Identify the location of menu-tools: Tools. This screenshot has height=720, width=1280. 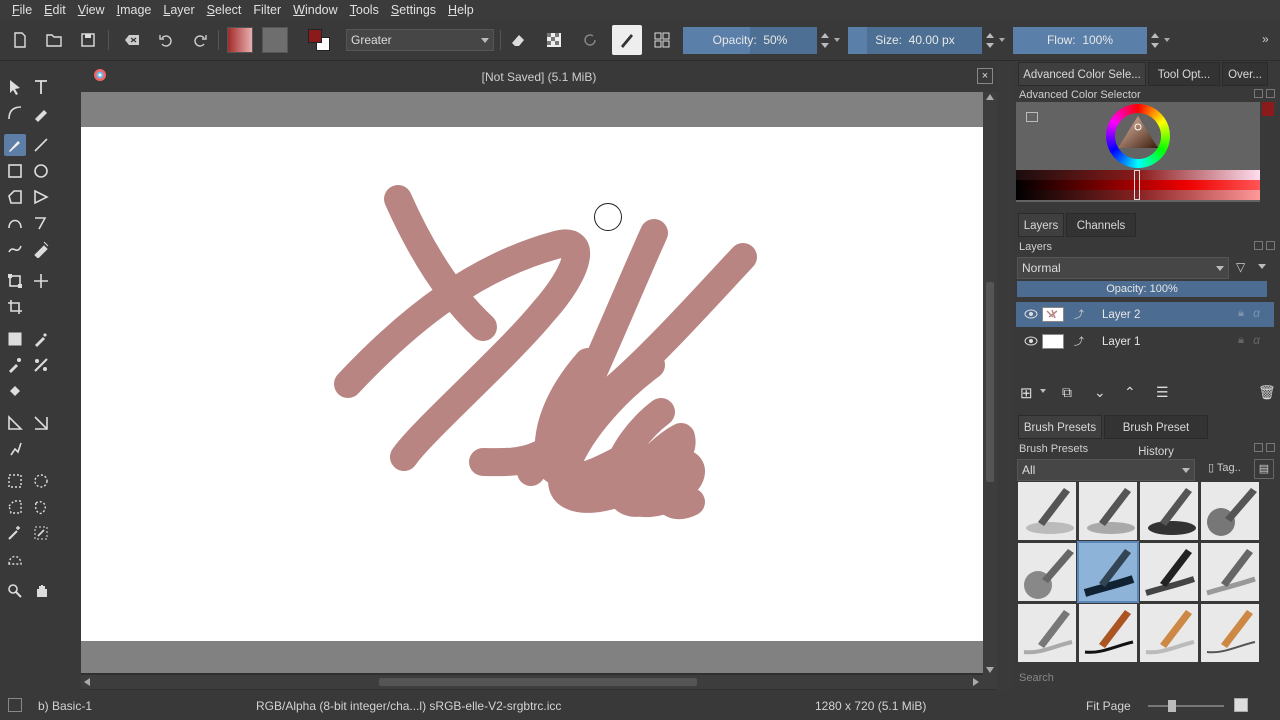
(364, 10).